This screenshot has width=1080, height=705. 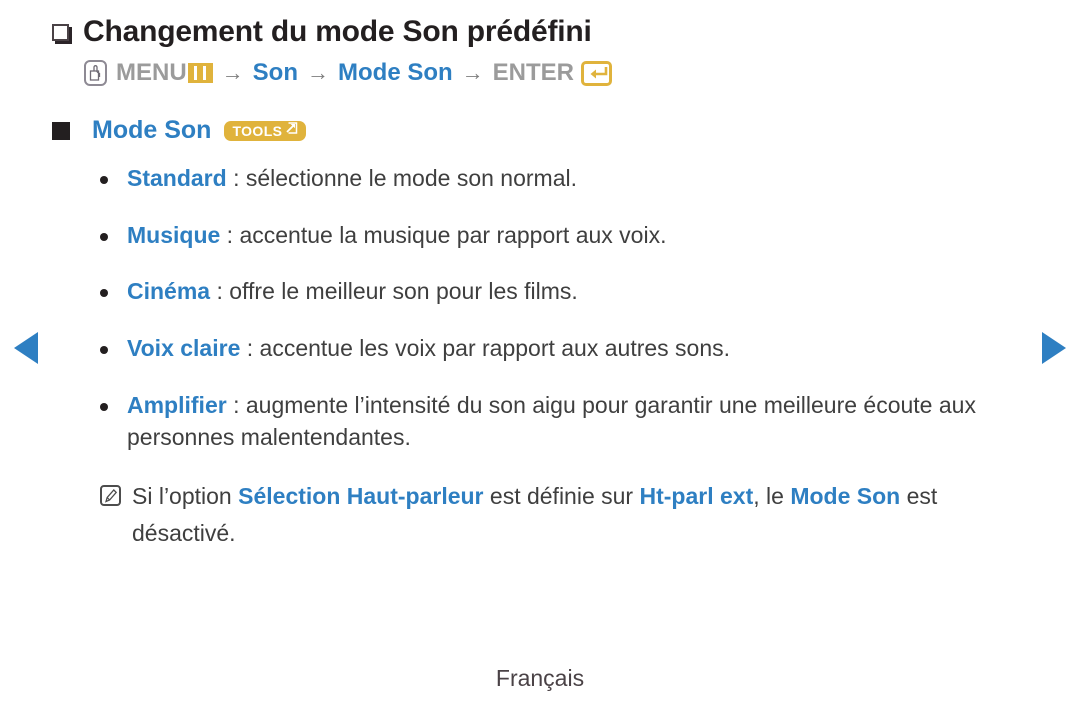 I want to click on footer-language: Français, so click(x=540, y=678).